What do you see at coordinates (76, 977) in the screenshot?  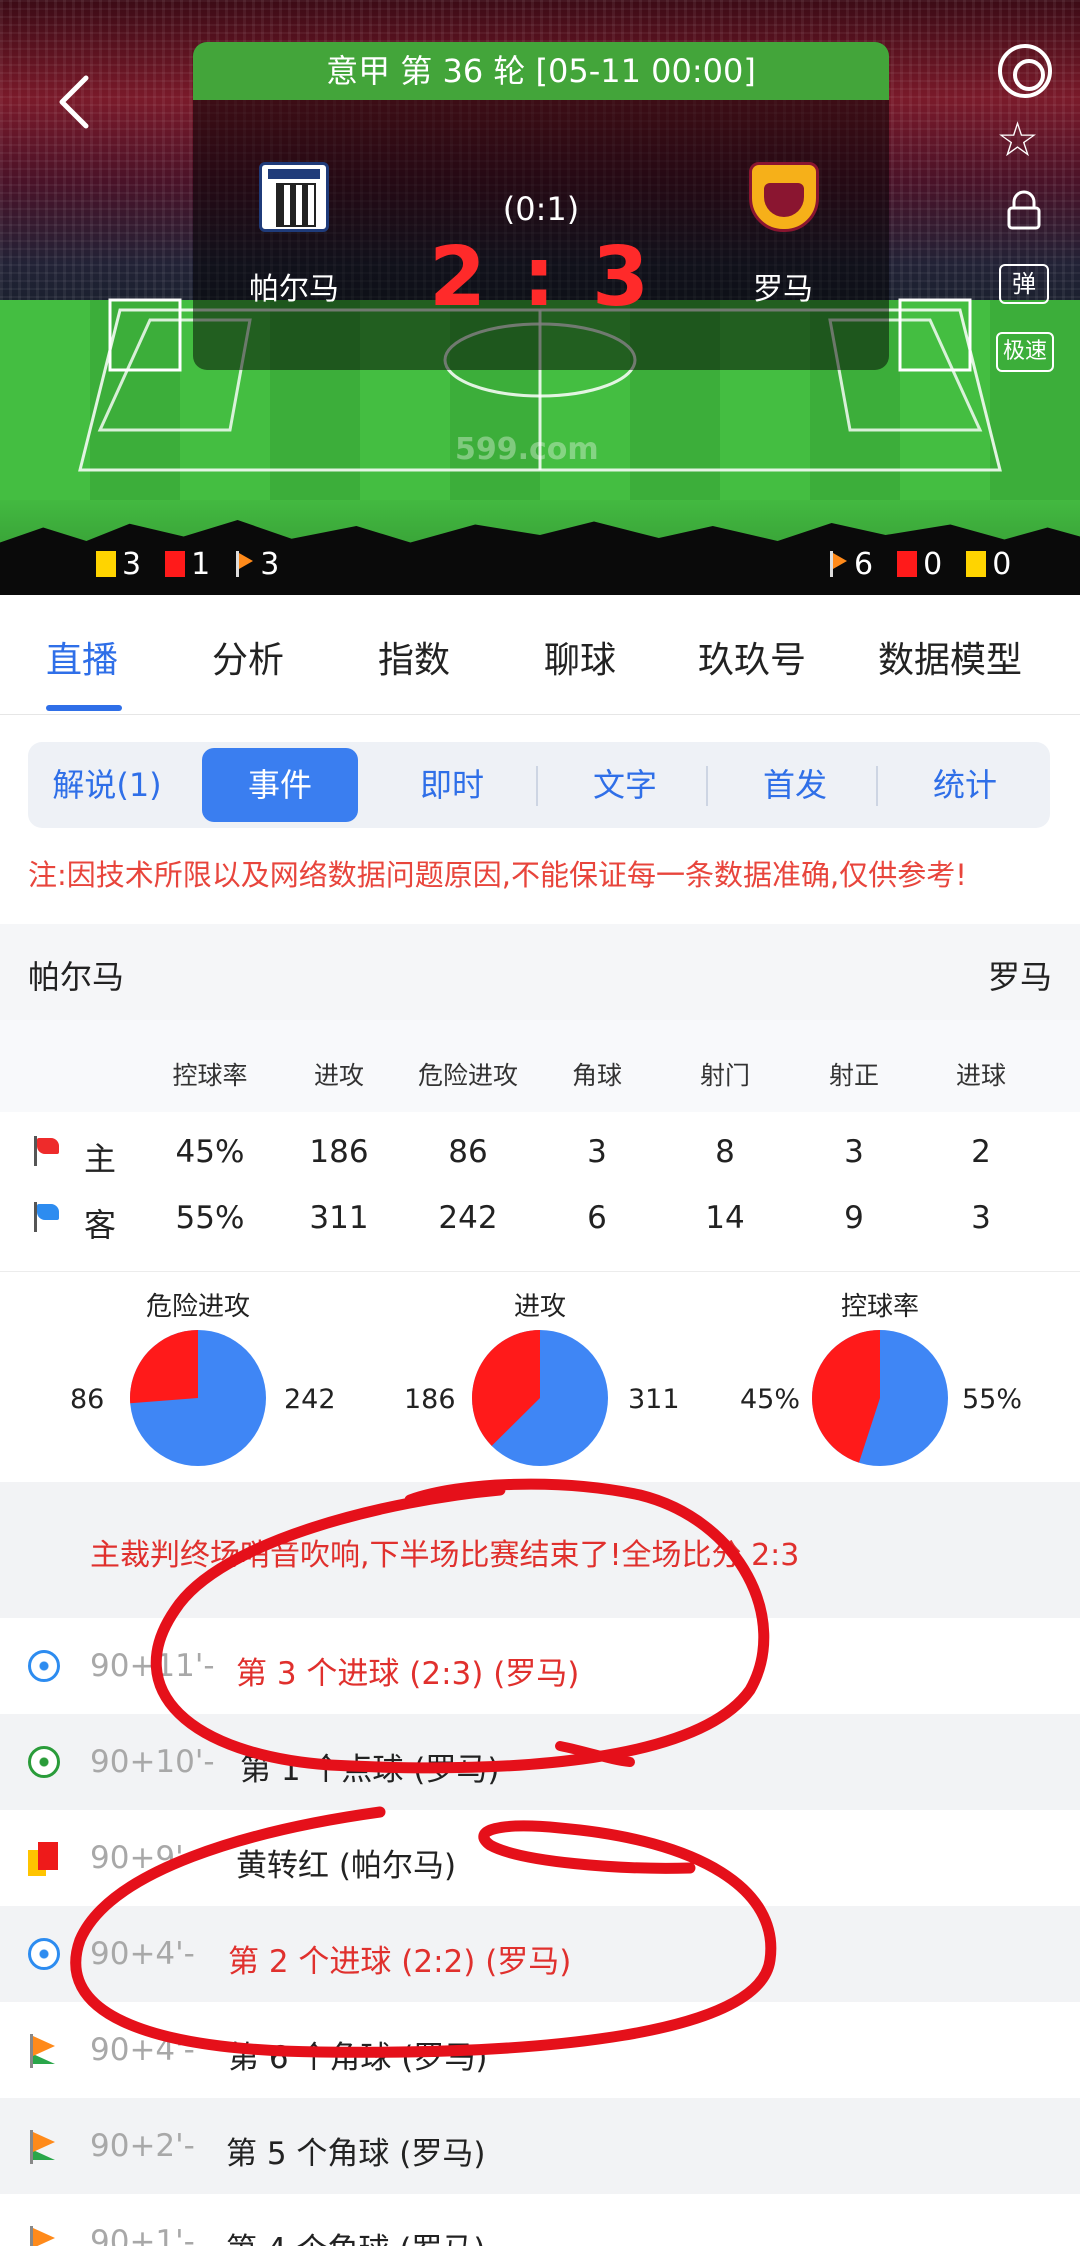 I see `stats-home-team: 帕尔马` at bounding box center [76, 977].